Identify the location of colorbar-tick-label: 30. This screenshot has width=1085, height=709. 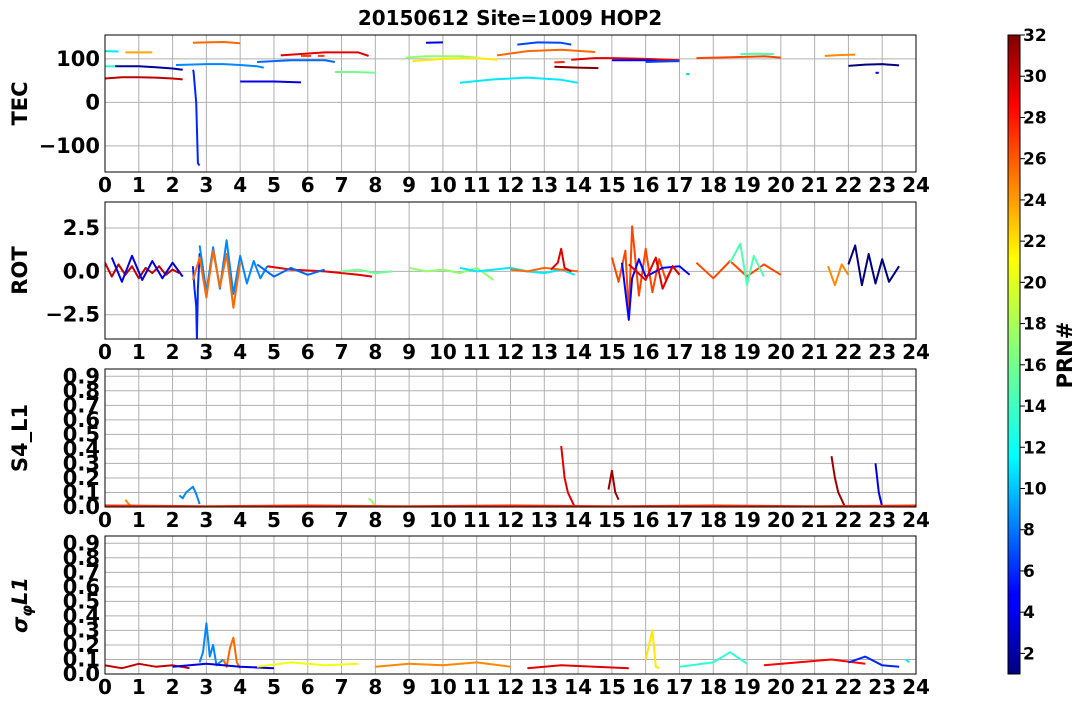
(1035, 77).